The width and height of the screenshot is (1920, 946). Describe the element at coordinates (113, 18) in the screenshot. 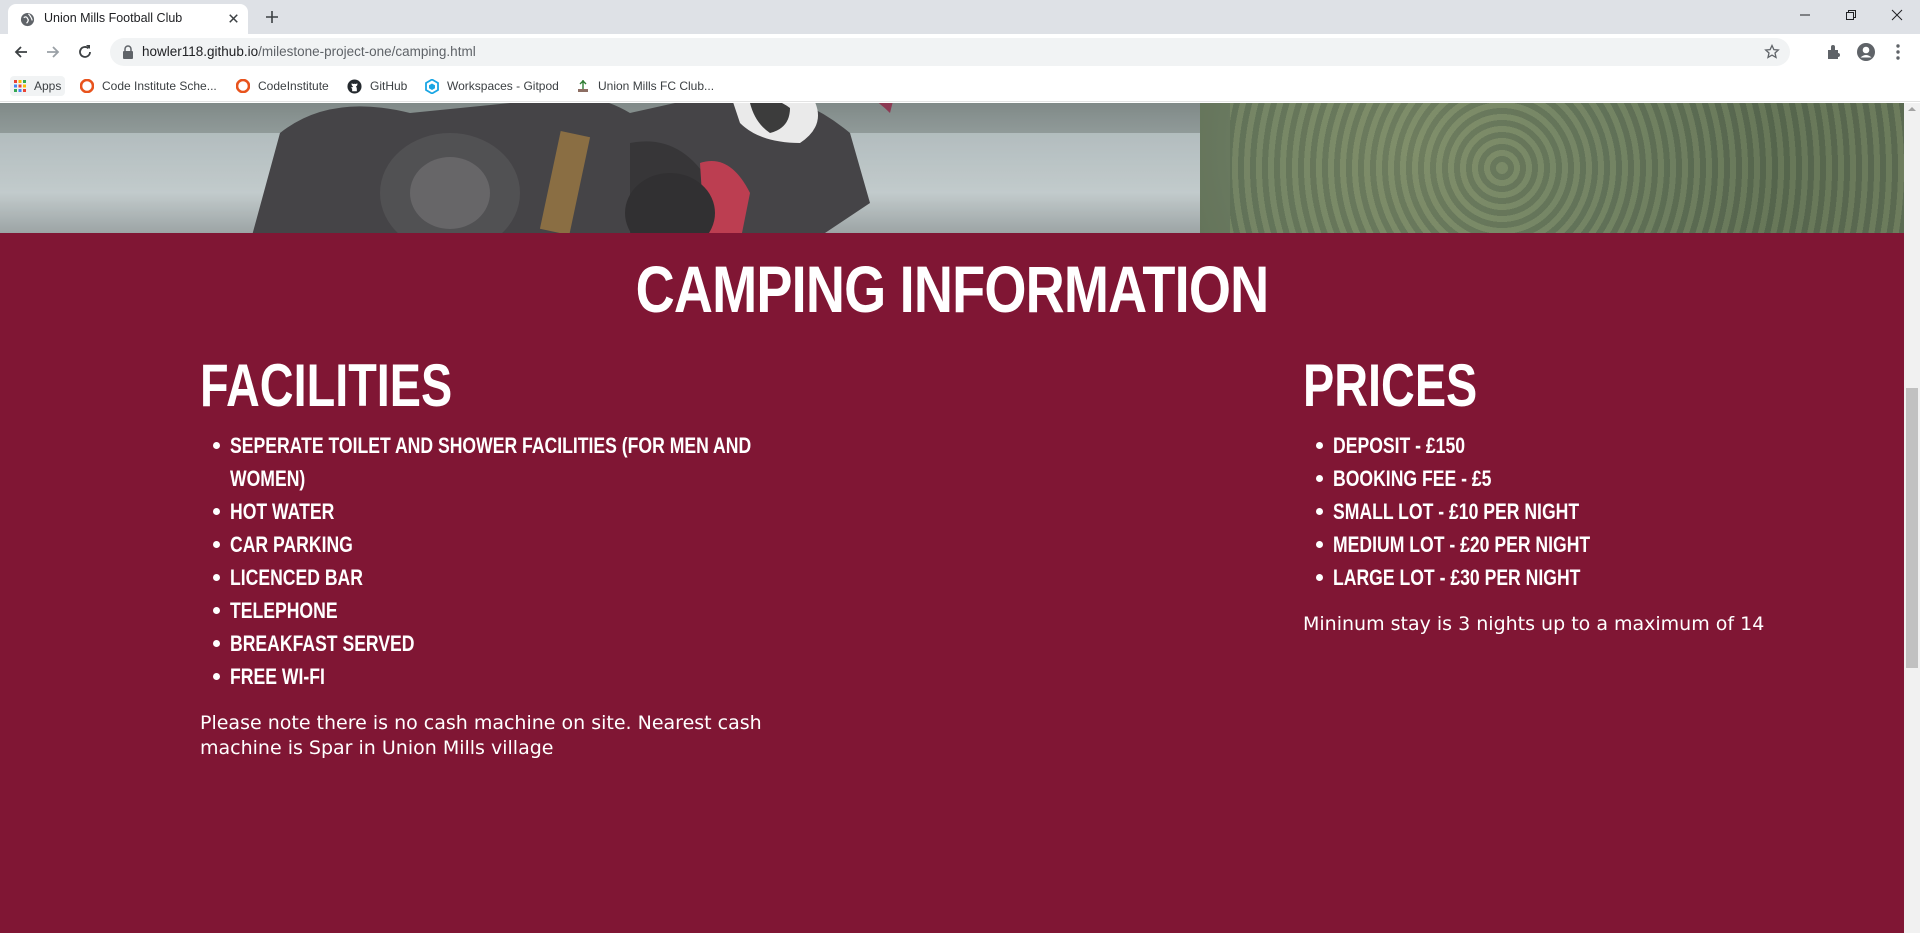

I see `tab-title: Union Mills Football Club` at that location.